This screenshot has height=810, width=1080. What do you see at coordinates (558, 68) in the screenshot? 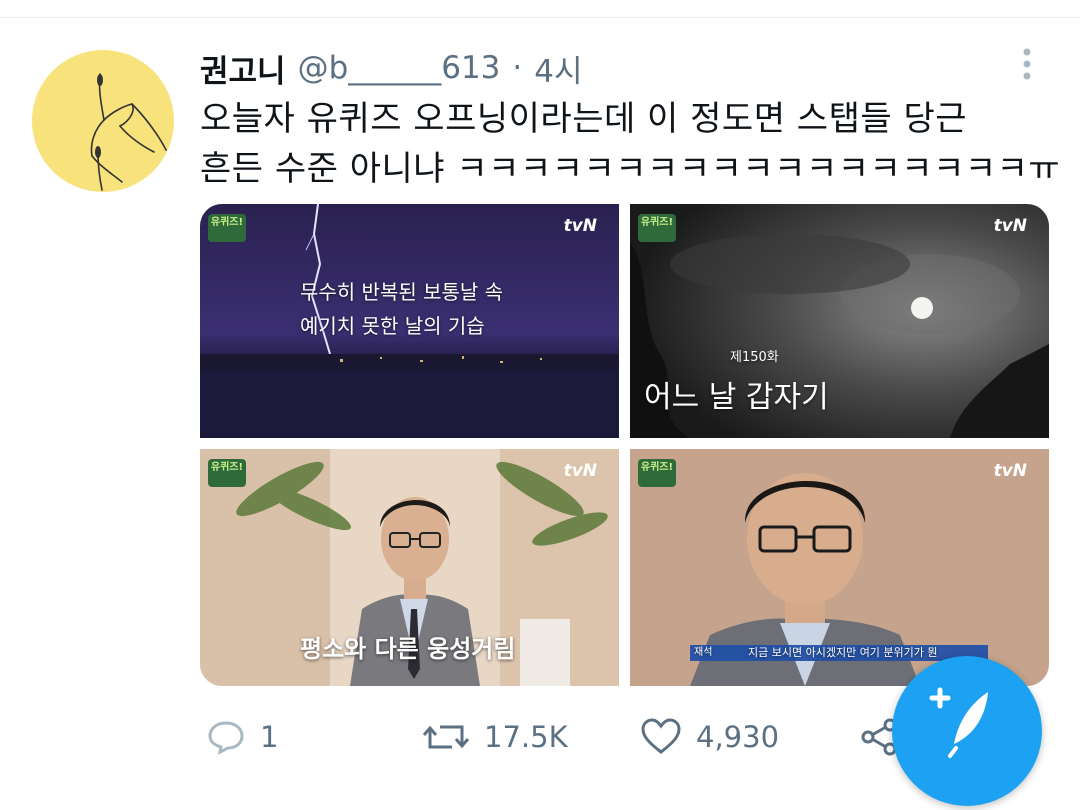
I see `tweet-time: 4시` at bounding box center [558, 68].